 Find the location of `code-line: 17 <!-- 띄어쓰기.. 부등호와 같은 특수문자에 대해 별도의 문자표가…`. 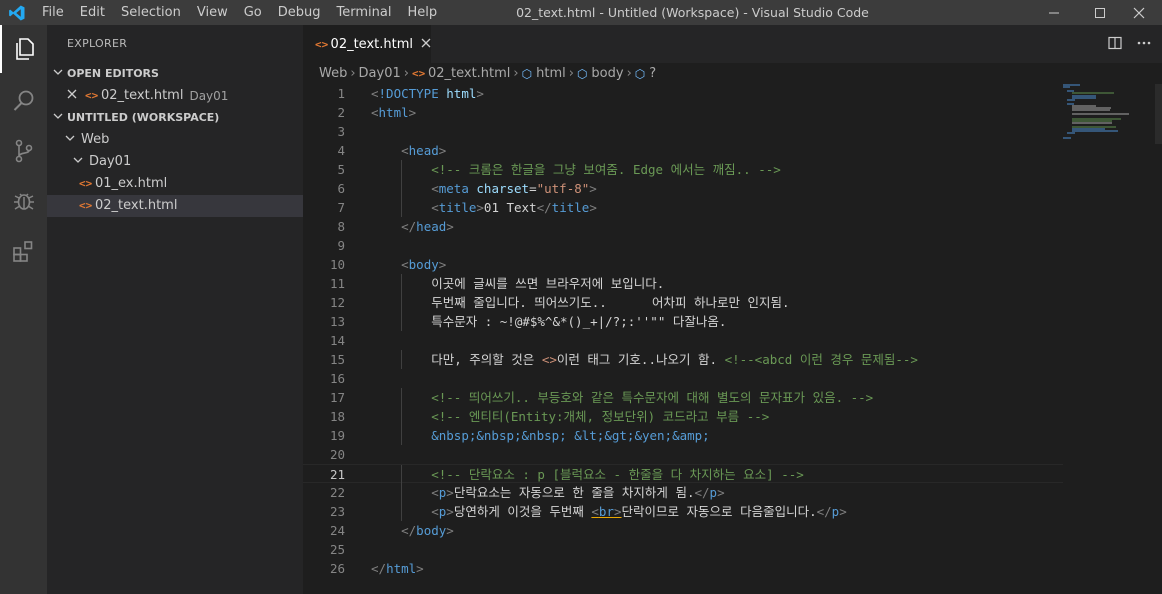

code-line: 17 <!-- 띄어쓰기.. 부등호와 같은 특수문자에 대해 별도의 문자표가… is located at coordinates (683, 397).